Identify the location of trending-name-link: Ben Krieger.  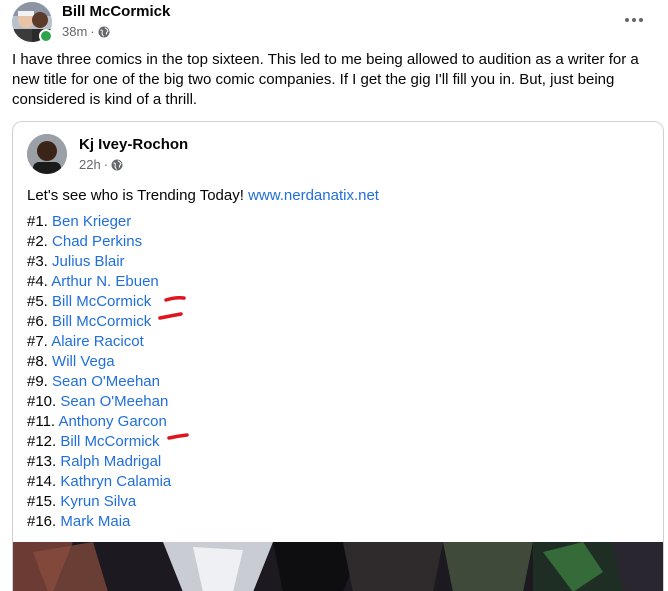
(91, 221).